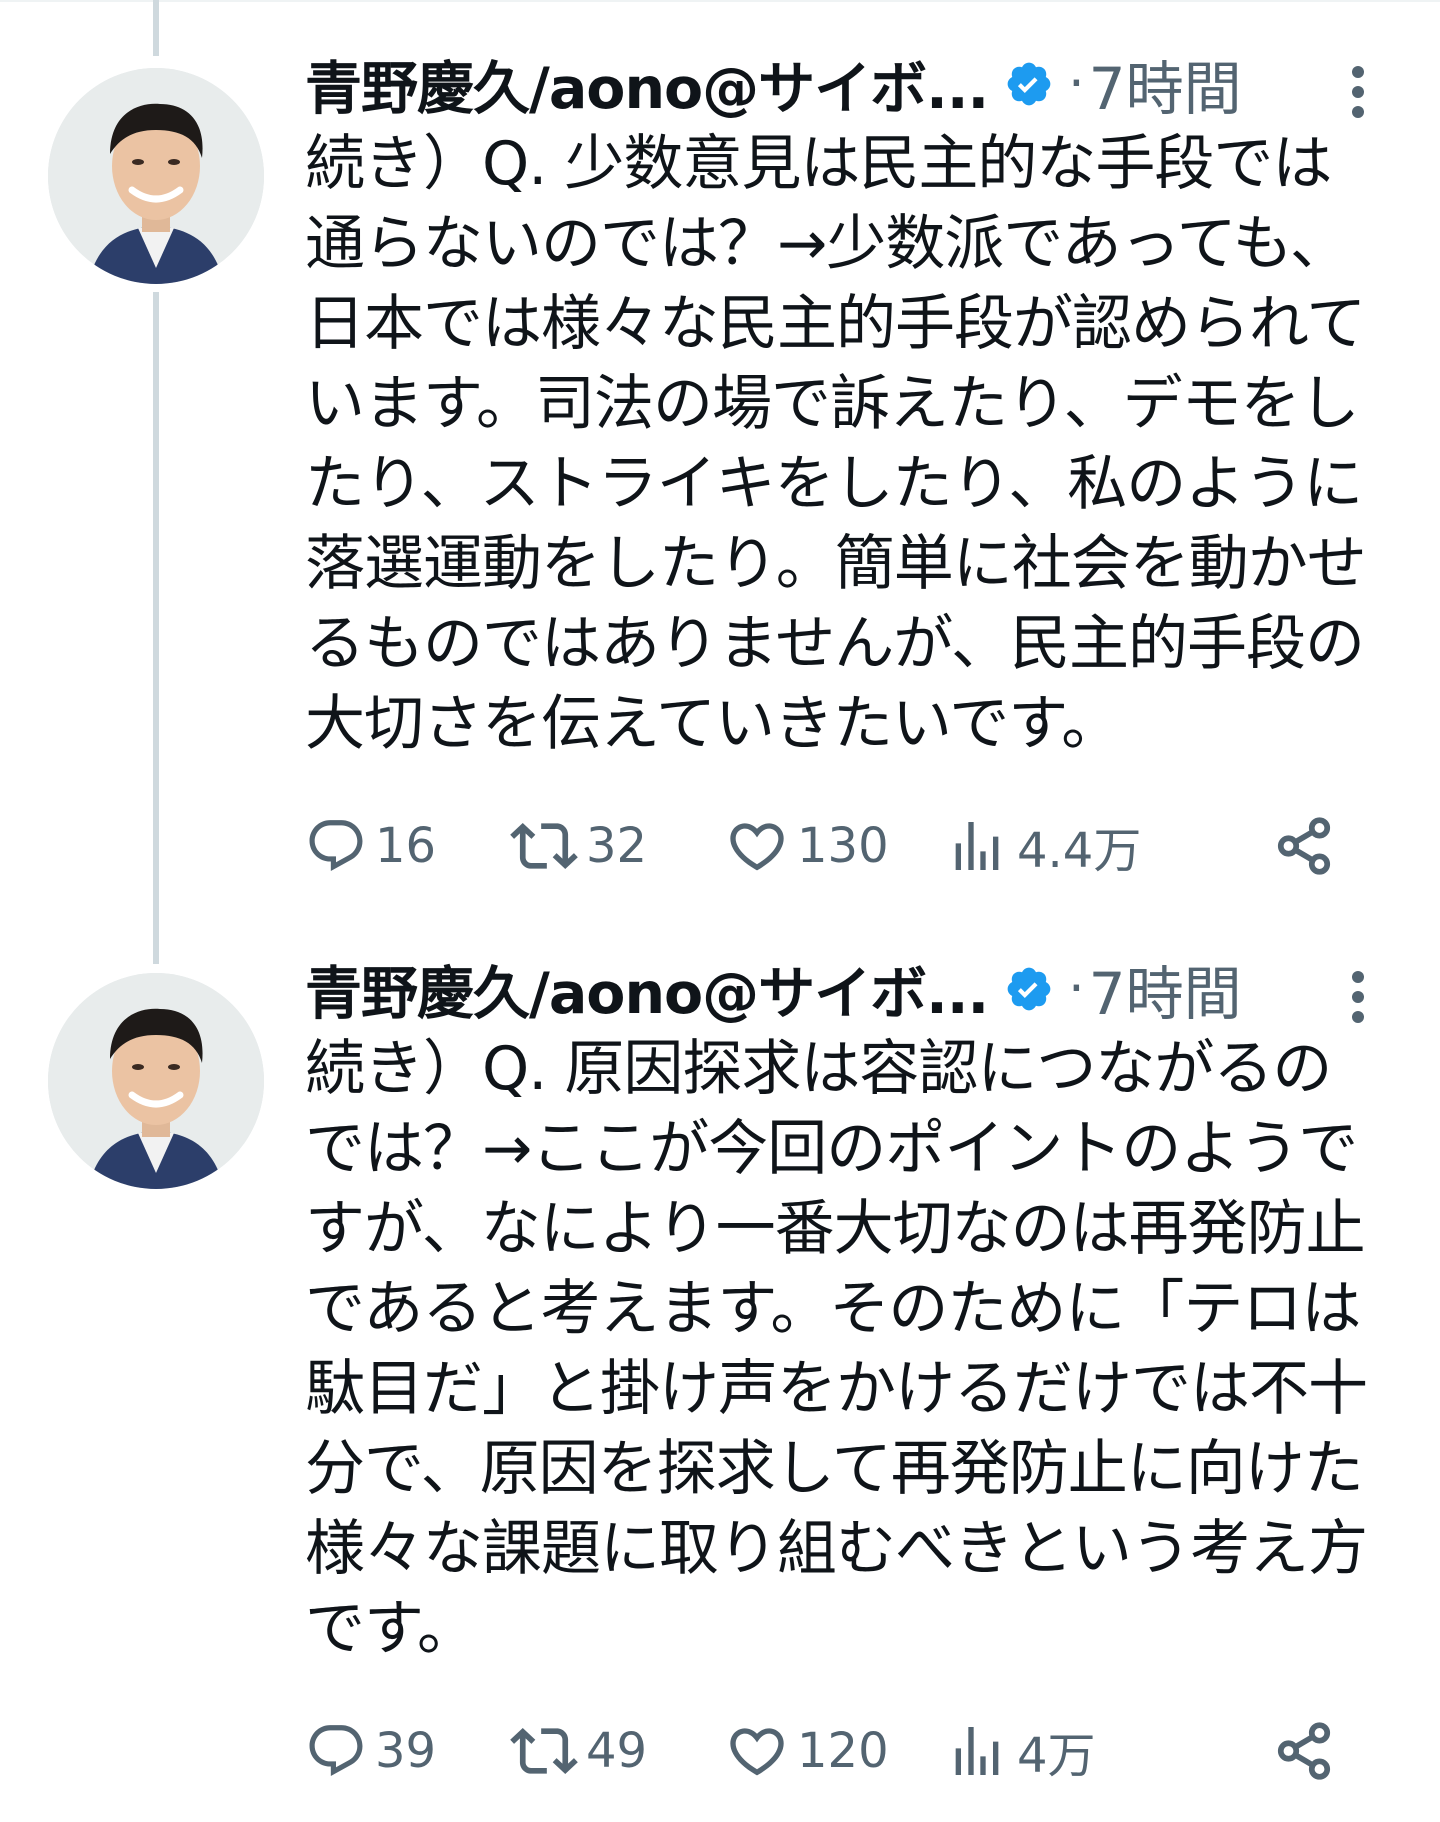 The width and height of the screenshot is (1440, 1822). I want to click on like-button: 120, so click(807, 1751).